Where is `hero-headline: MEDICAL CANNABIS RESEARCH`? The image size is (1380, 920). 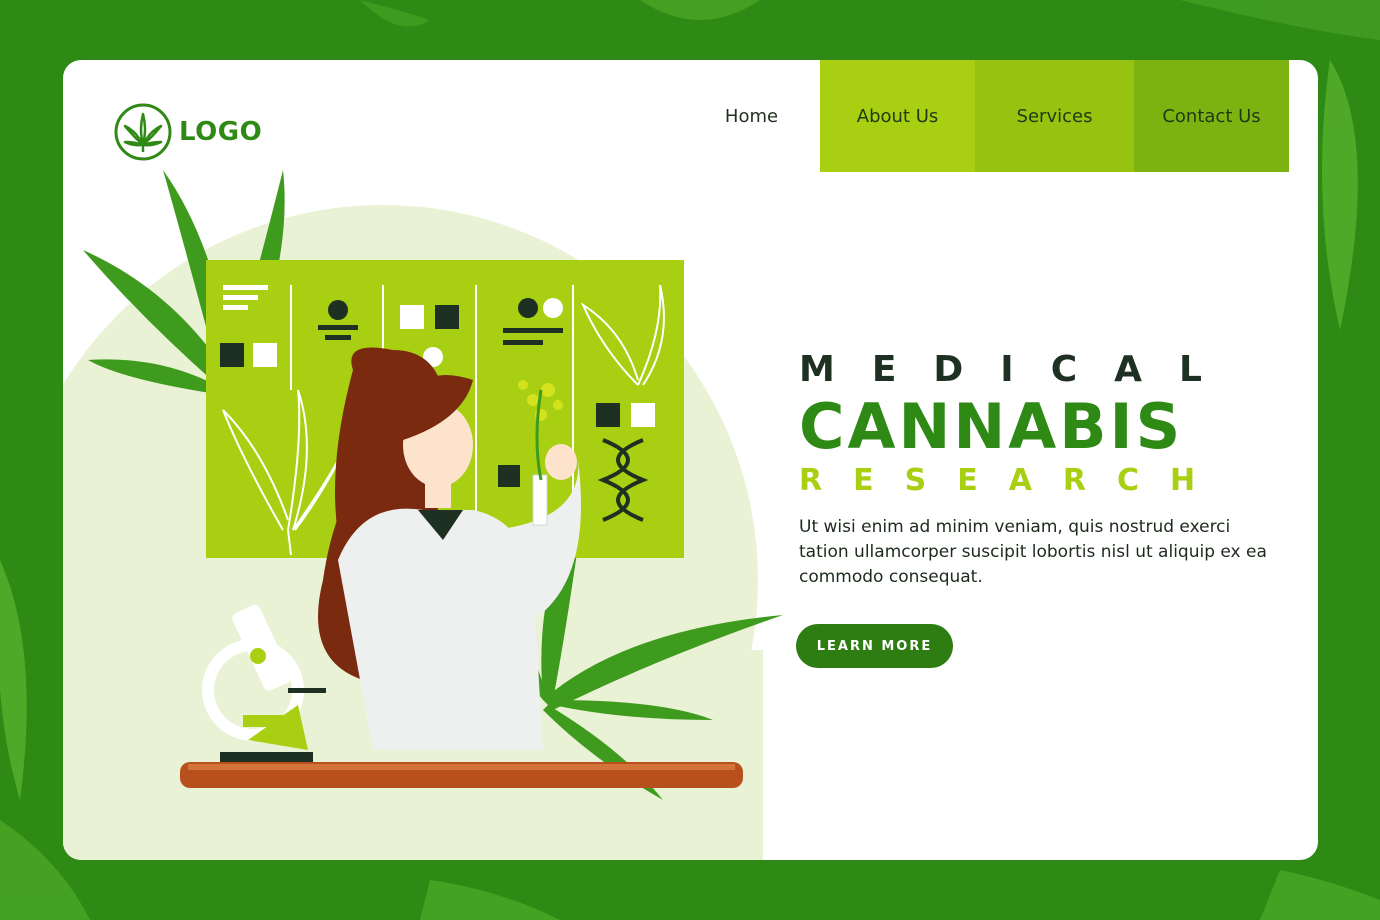 hero-headline: MEDICAL CANNABIS RESEARCH is located at coordinates (1034, 425).